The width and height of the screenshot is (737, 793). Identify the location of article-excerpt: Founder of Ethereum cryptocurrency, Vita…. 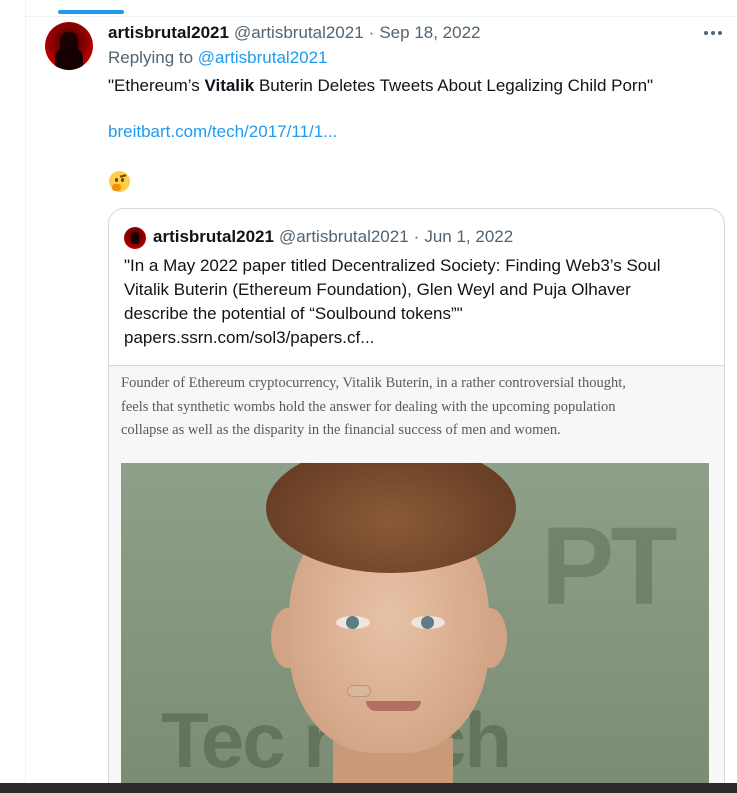
(418, 407).